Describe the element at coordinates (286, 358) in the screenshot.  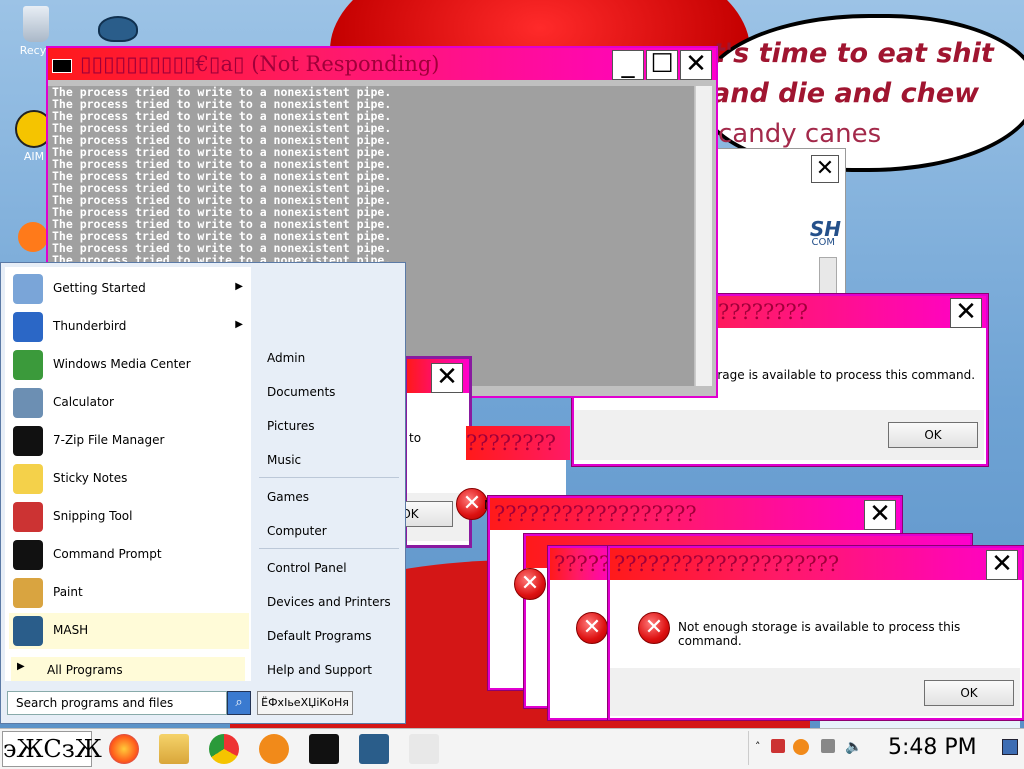
I see `start-place-admin: Admin` at that location.